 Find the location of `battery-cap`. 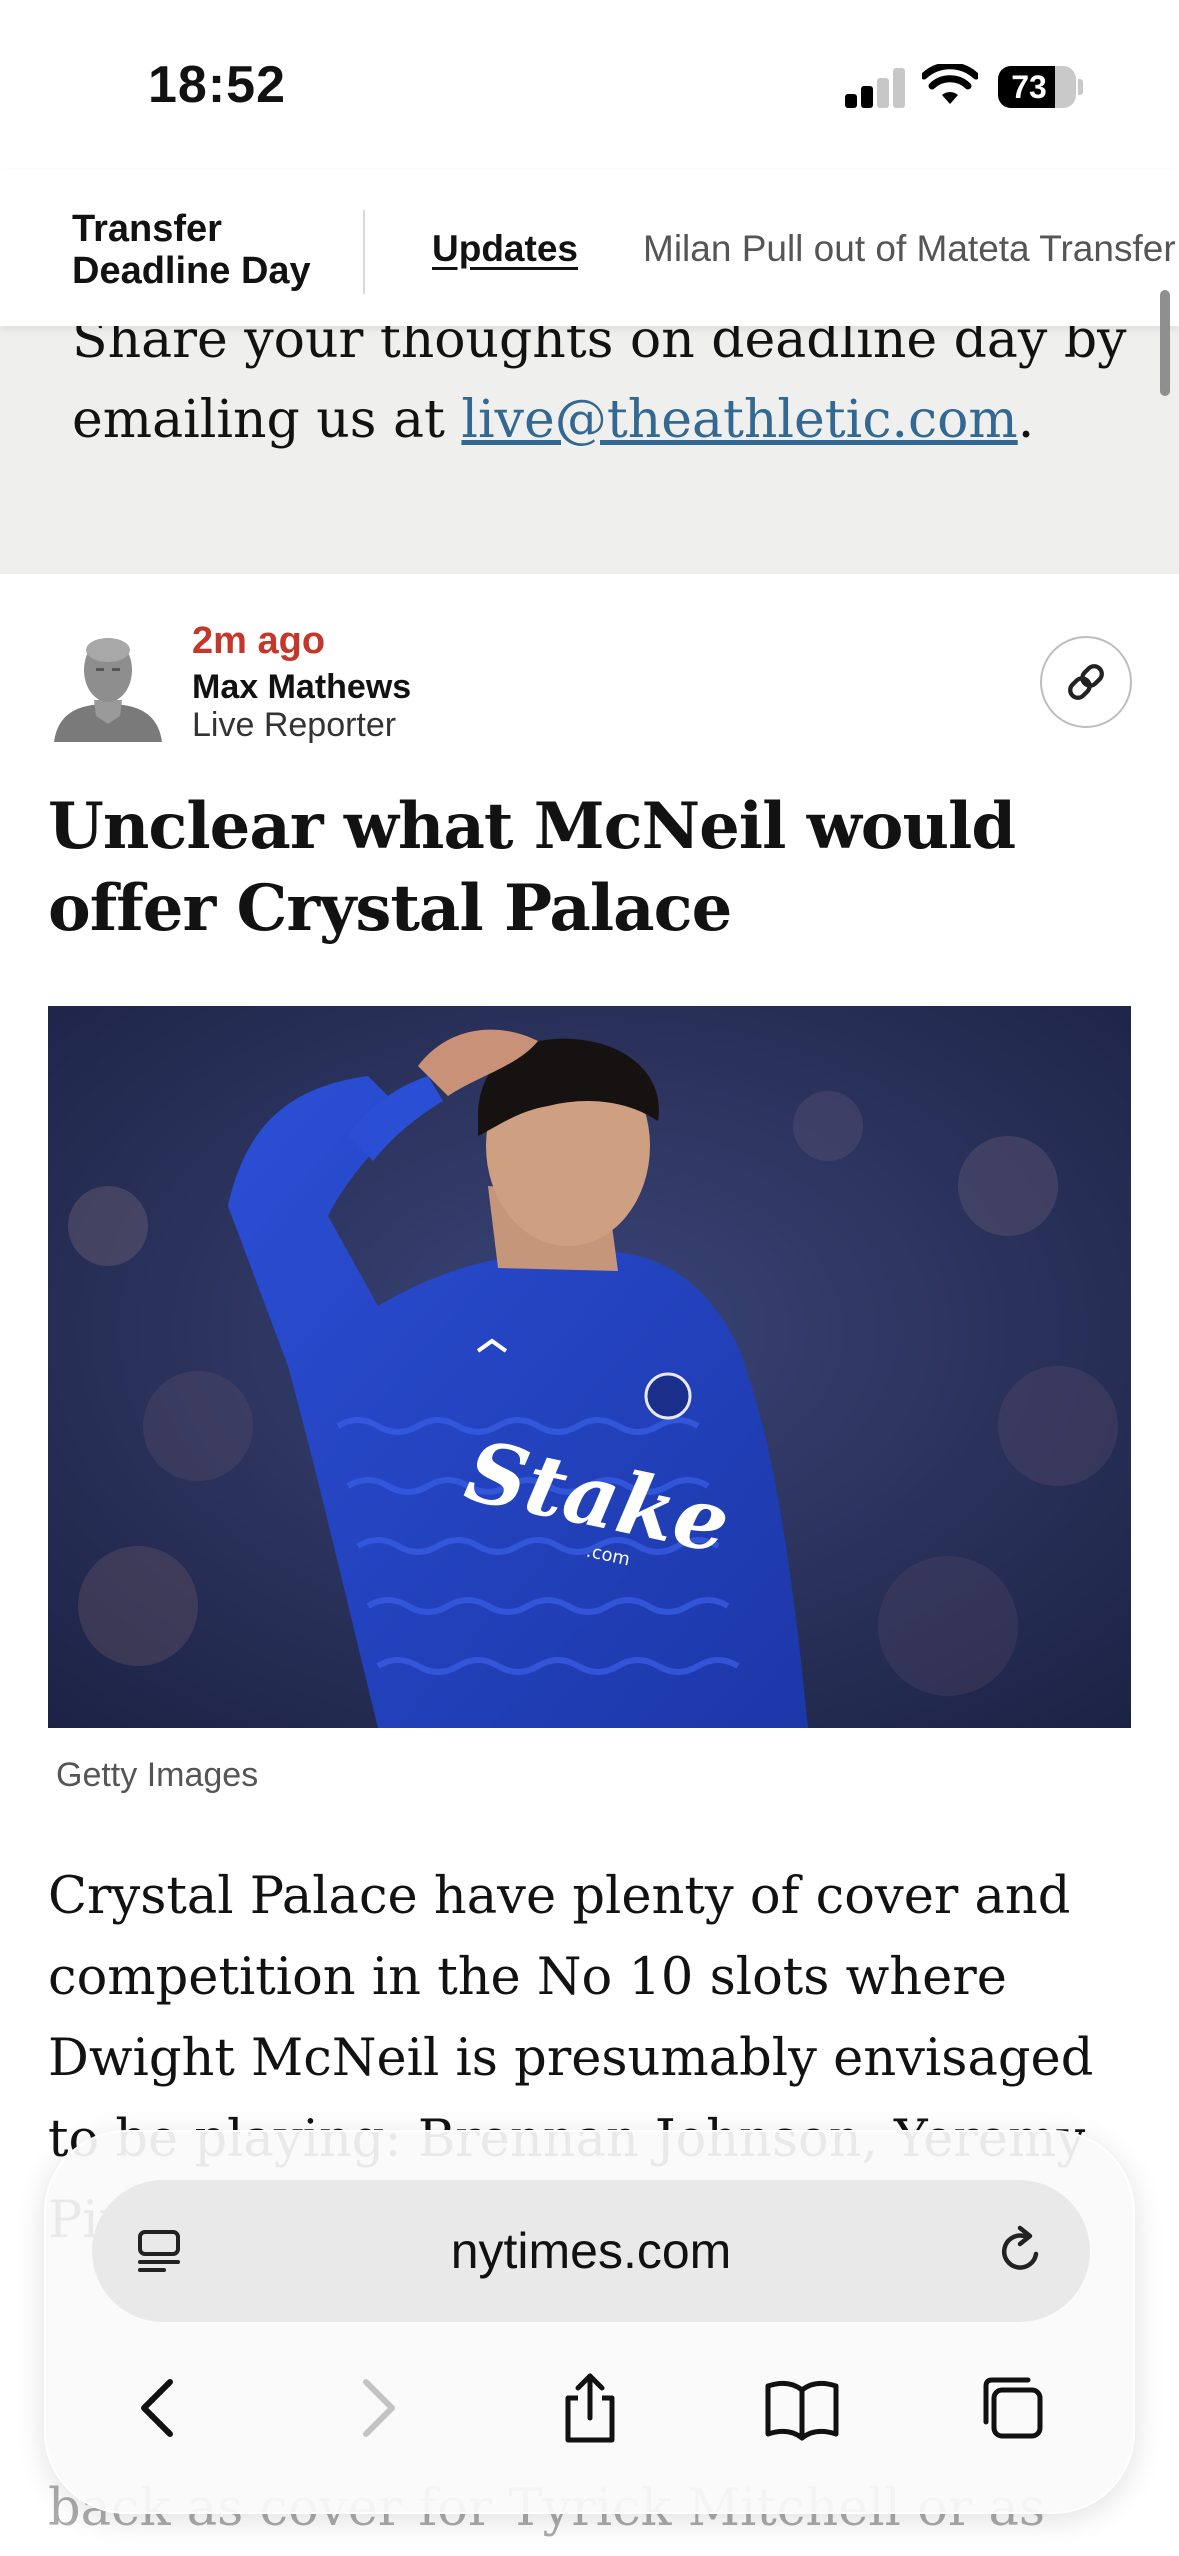

battery-cap is located at coordinates (1080, 87).